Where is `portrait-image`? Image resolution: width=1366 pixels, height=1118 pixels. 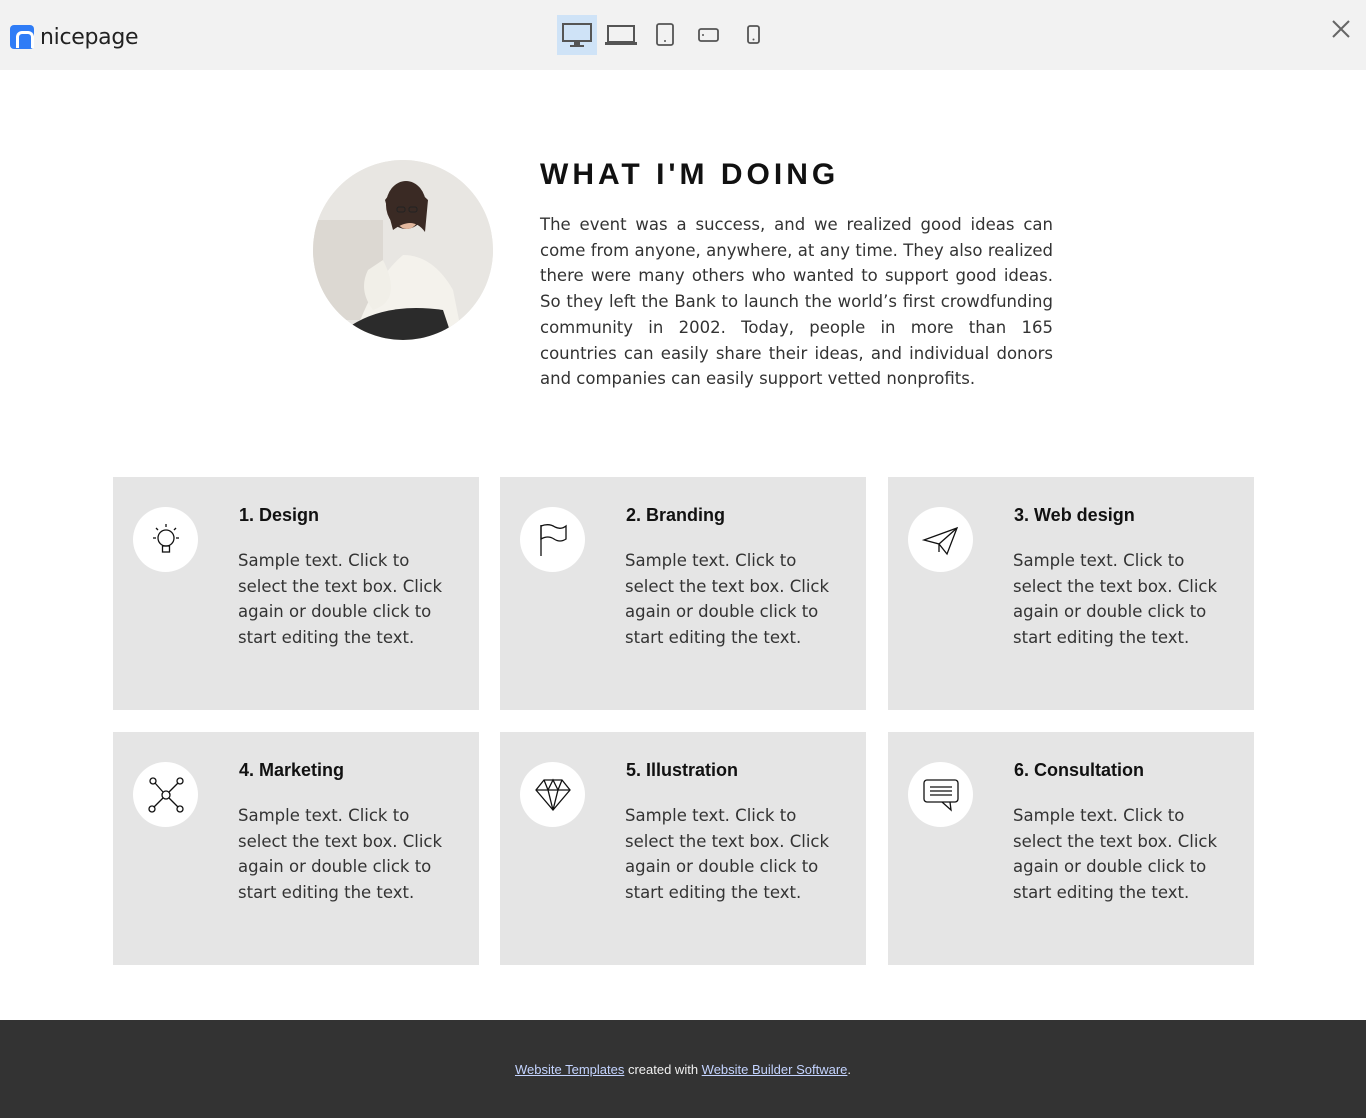 portrait-image is located at coordinates (403, 250).